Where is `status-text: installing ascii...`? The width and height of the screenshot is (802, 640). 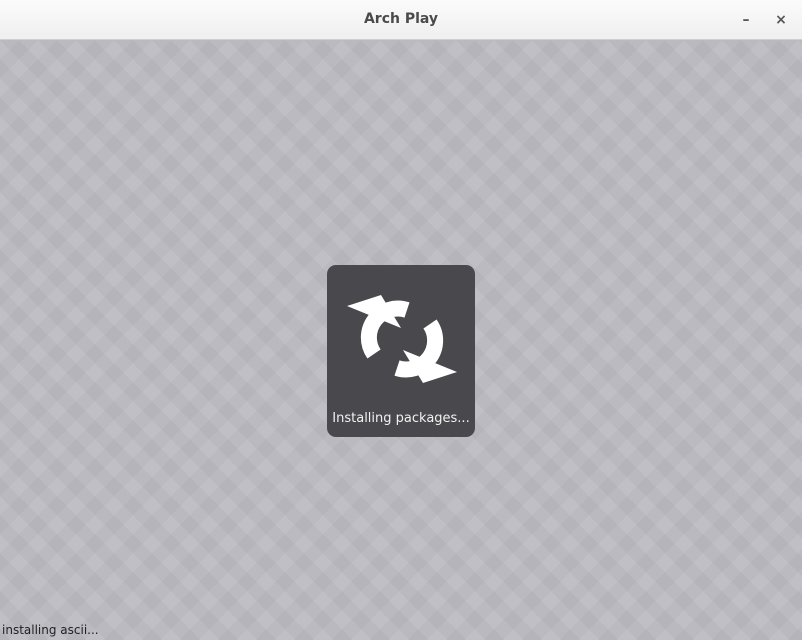 status-text: installing ascii... is located at coordinates (50, 630).